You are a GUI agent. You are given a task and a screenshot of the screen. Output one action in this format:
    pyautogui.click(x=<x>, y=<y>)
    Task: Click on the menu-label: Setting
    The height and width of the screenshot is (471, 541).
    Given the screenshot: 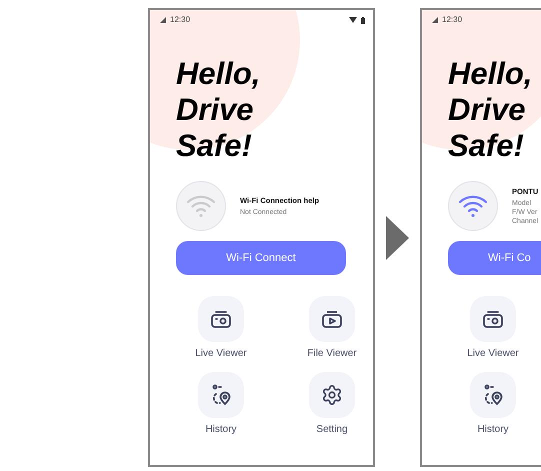 What is the action you would take?
    pyautogui.click(x=332, y=430)
    